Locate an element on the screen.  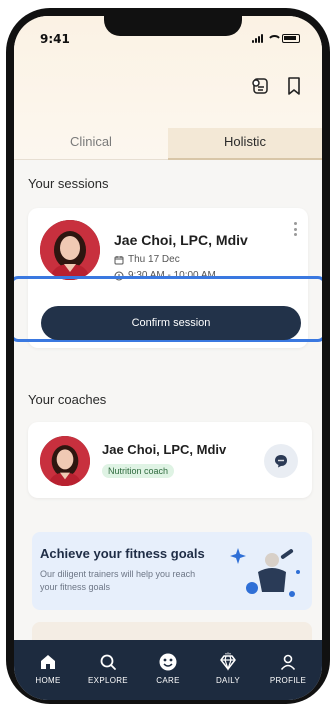
next-card-peek is located at coordinates (172, 632).